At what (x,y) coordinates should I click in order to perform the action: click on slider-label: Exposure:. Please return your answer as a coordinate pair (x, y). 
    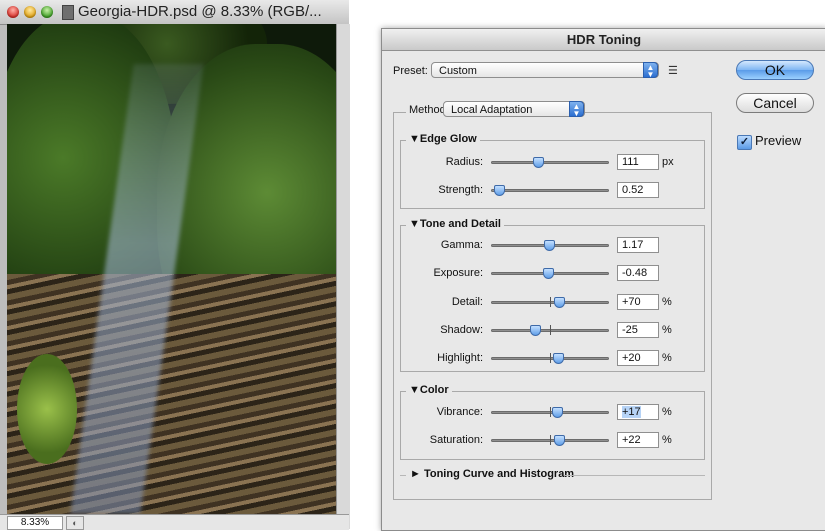
    Looking at the image, I should click on (458, 273).